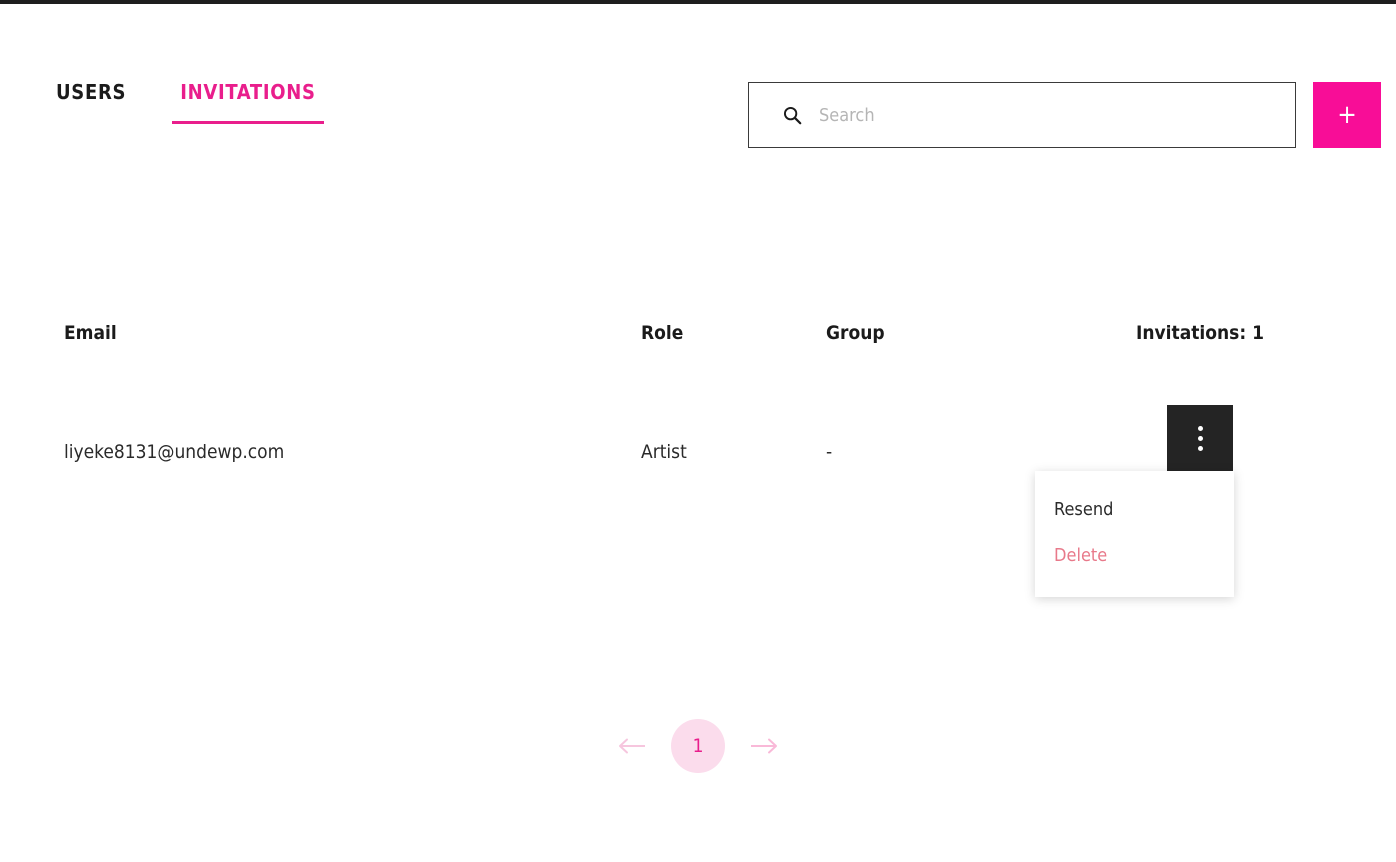 This screenshot has height=862, width=1396. Describe the element at coordinates (1134, 510) in the screenshot. I see `menu-item-resend: Resend` at that location.